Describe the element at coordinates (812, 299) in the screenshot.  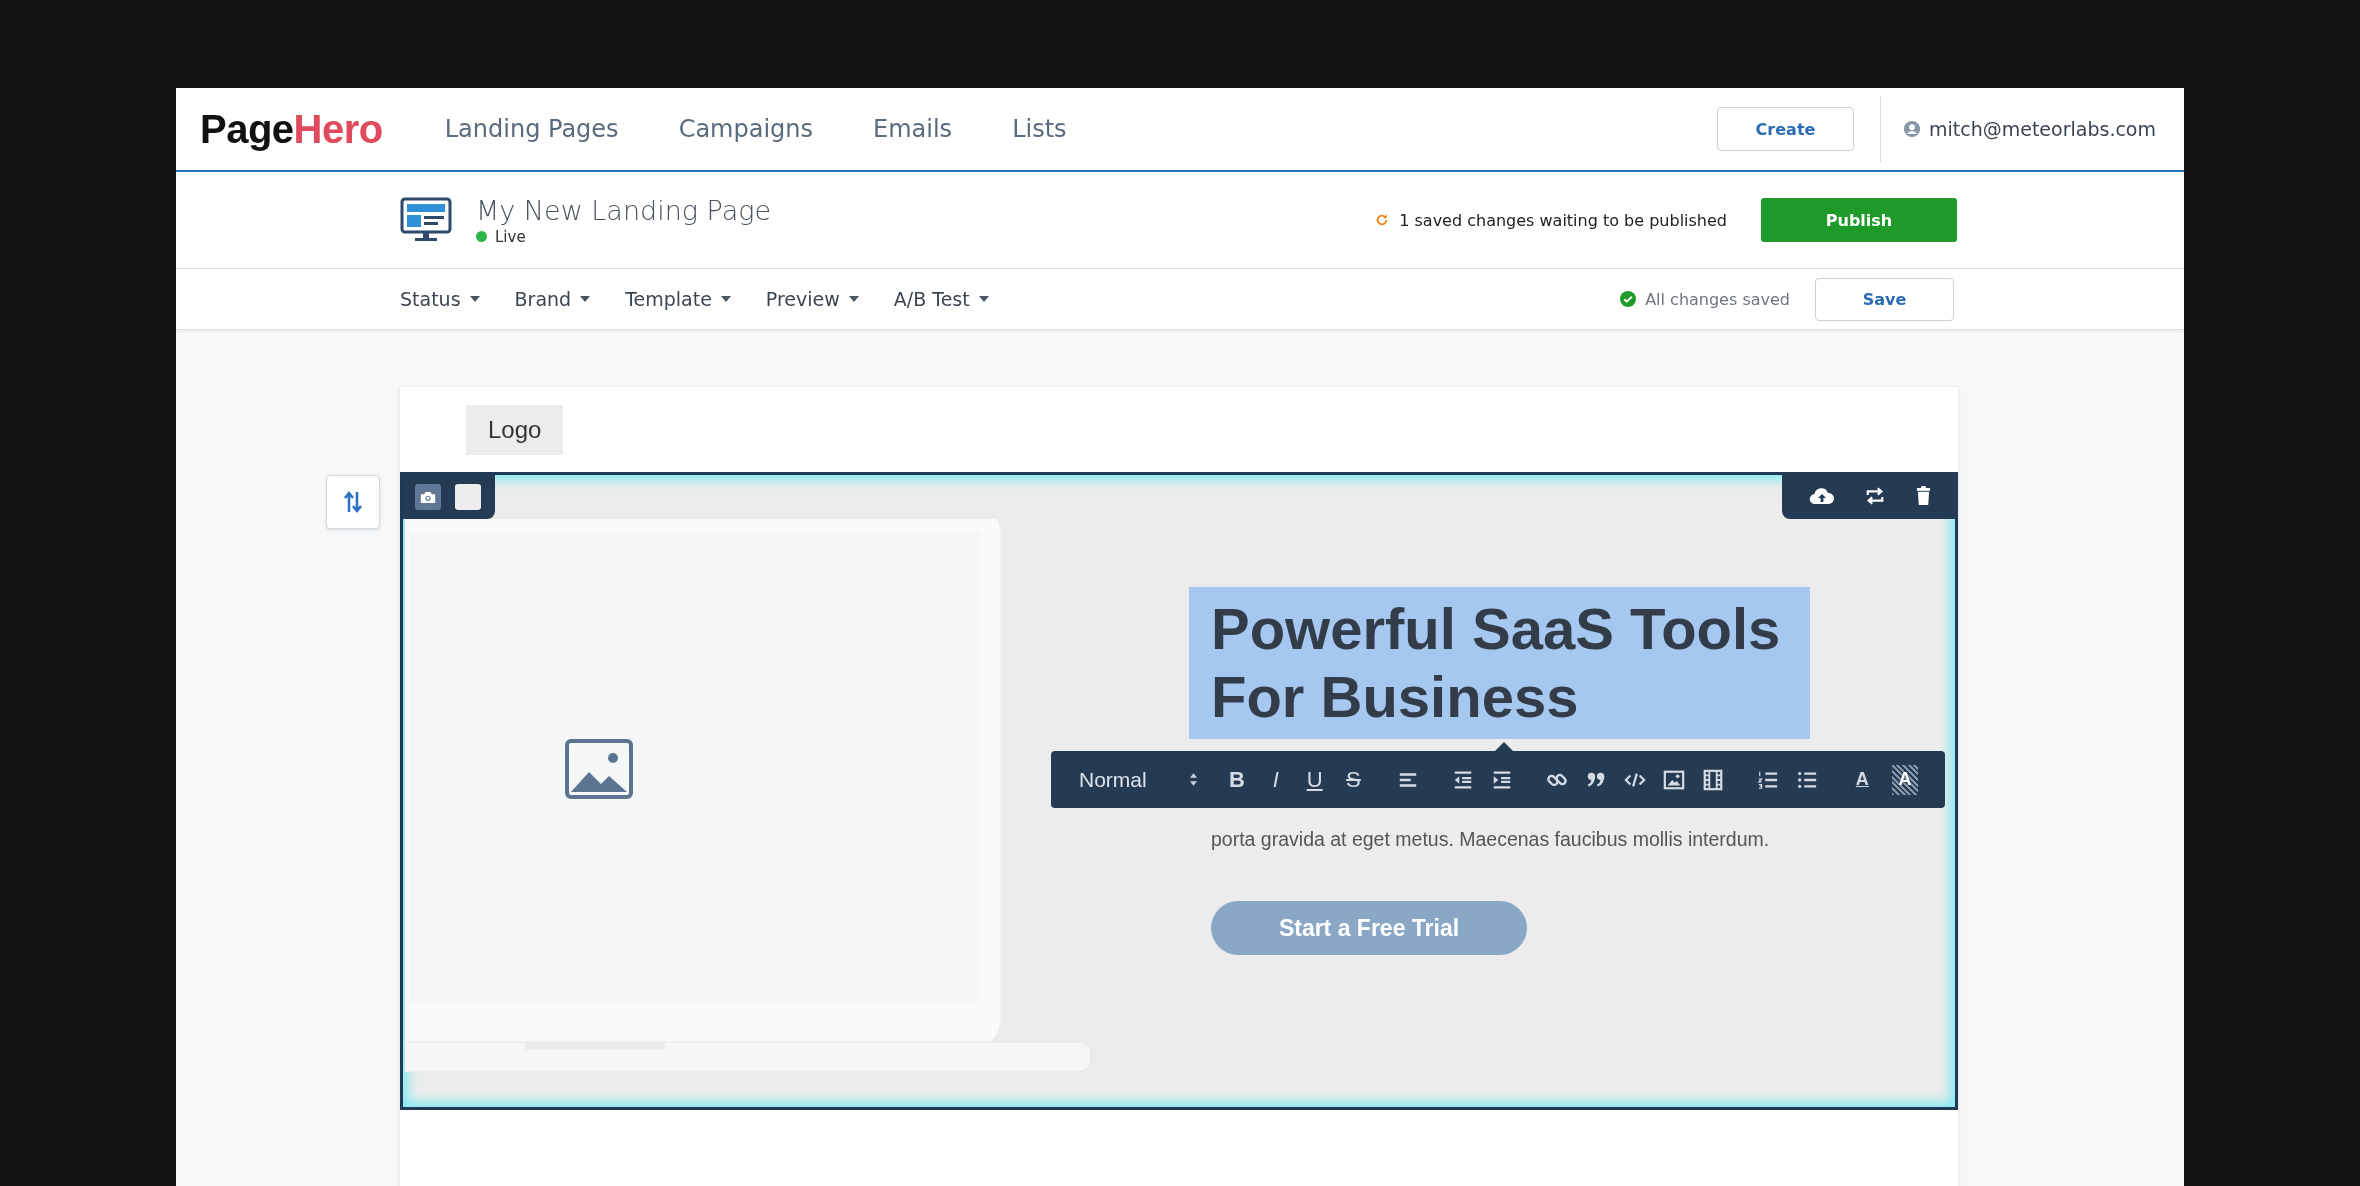
I see `menu-dropdown: Preview` at that location.